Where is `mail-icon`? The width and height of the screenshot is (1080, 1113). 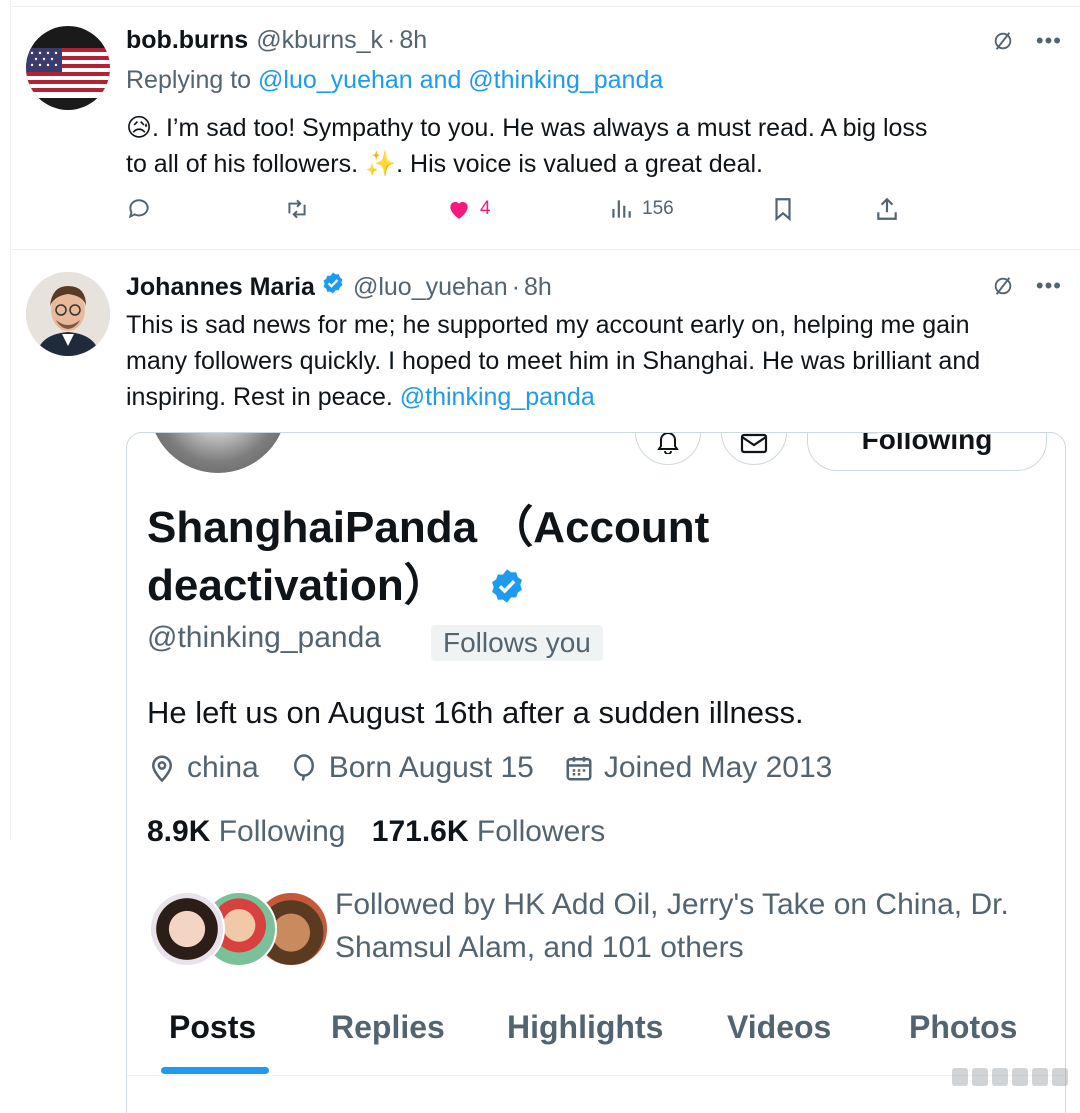
mail-icon is located at coordinates (754, 443).